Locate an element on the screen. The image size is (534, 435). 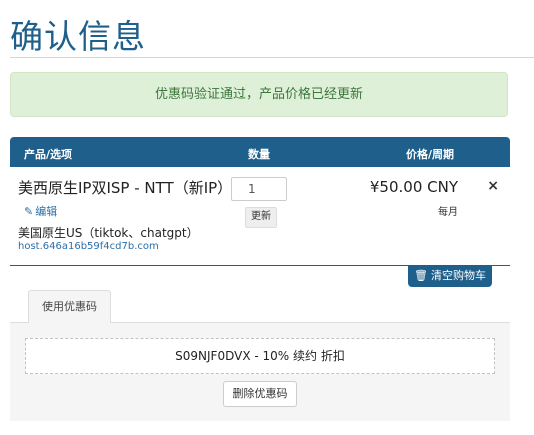
trash-icon: 🗑 is located at coordinates (421, 275).